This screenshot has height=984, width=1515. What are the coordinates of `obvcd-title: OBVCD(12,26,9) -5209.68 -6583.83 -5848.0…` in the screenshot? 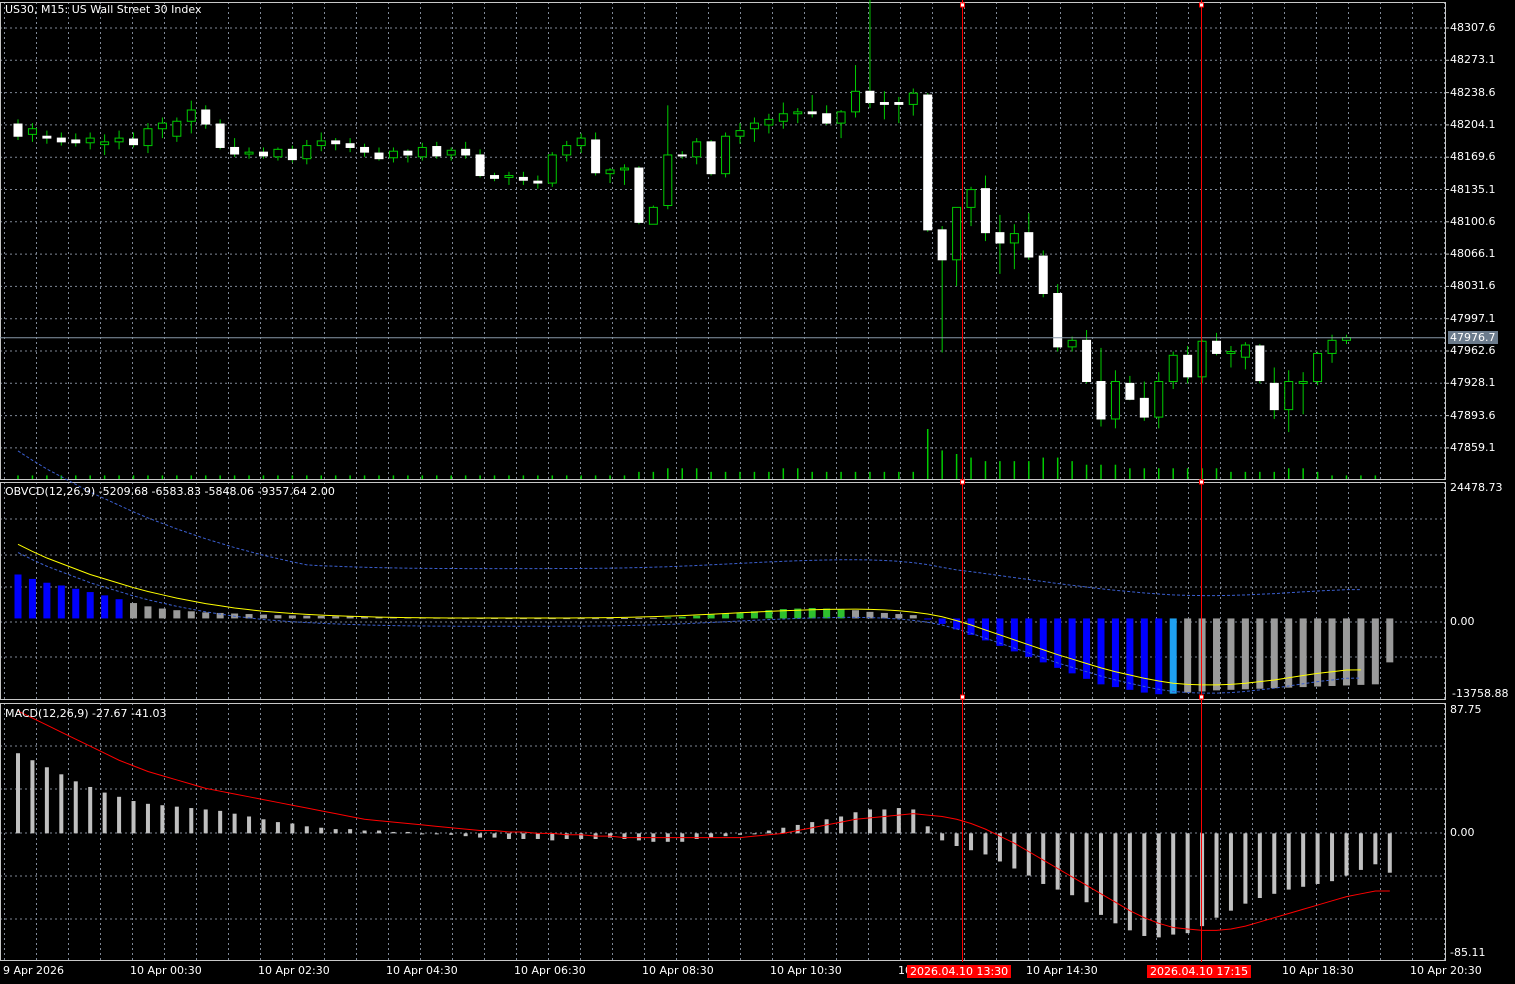 It's located at (170, 491).